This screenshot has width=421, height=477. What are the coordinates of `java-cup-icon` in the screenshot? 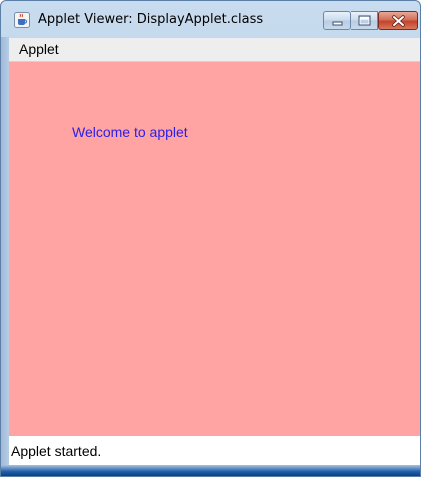 It's located at (22, 20).